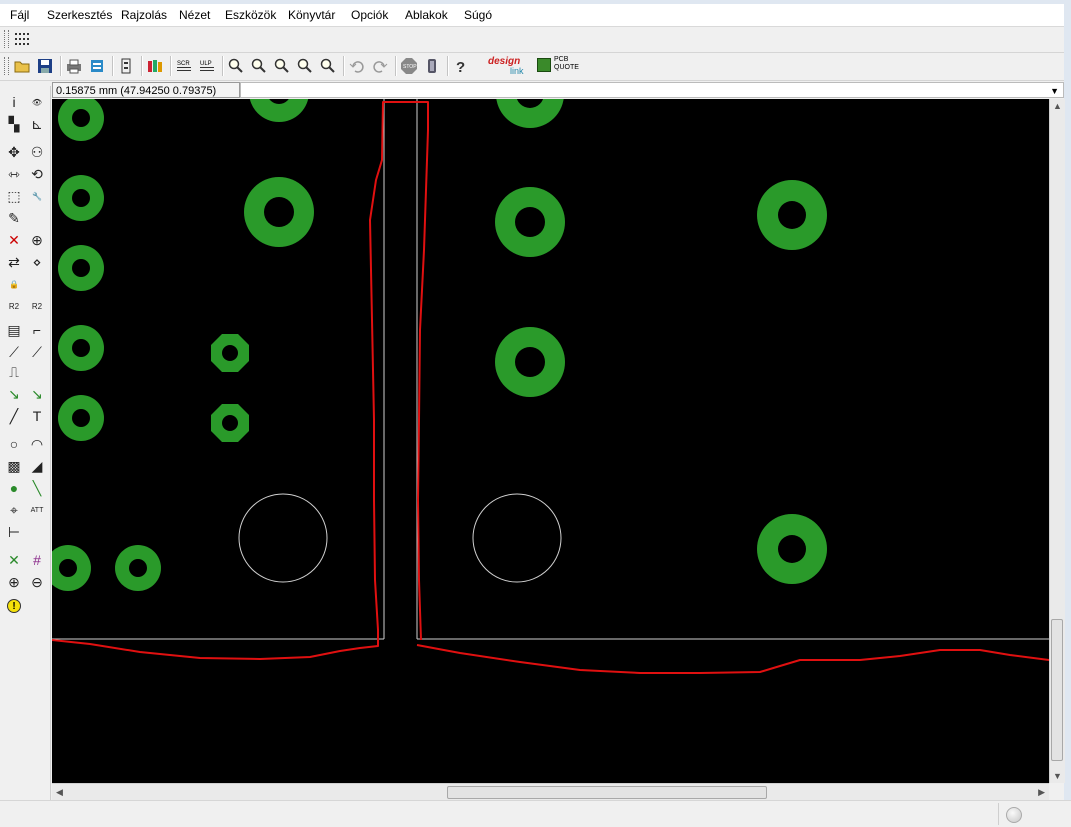 This screenshot has width=1071, height=827. Describe the element at coordinates (14, 262) in the screenshot. I see `replace-icon: ⇄` at that location.